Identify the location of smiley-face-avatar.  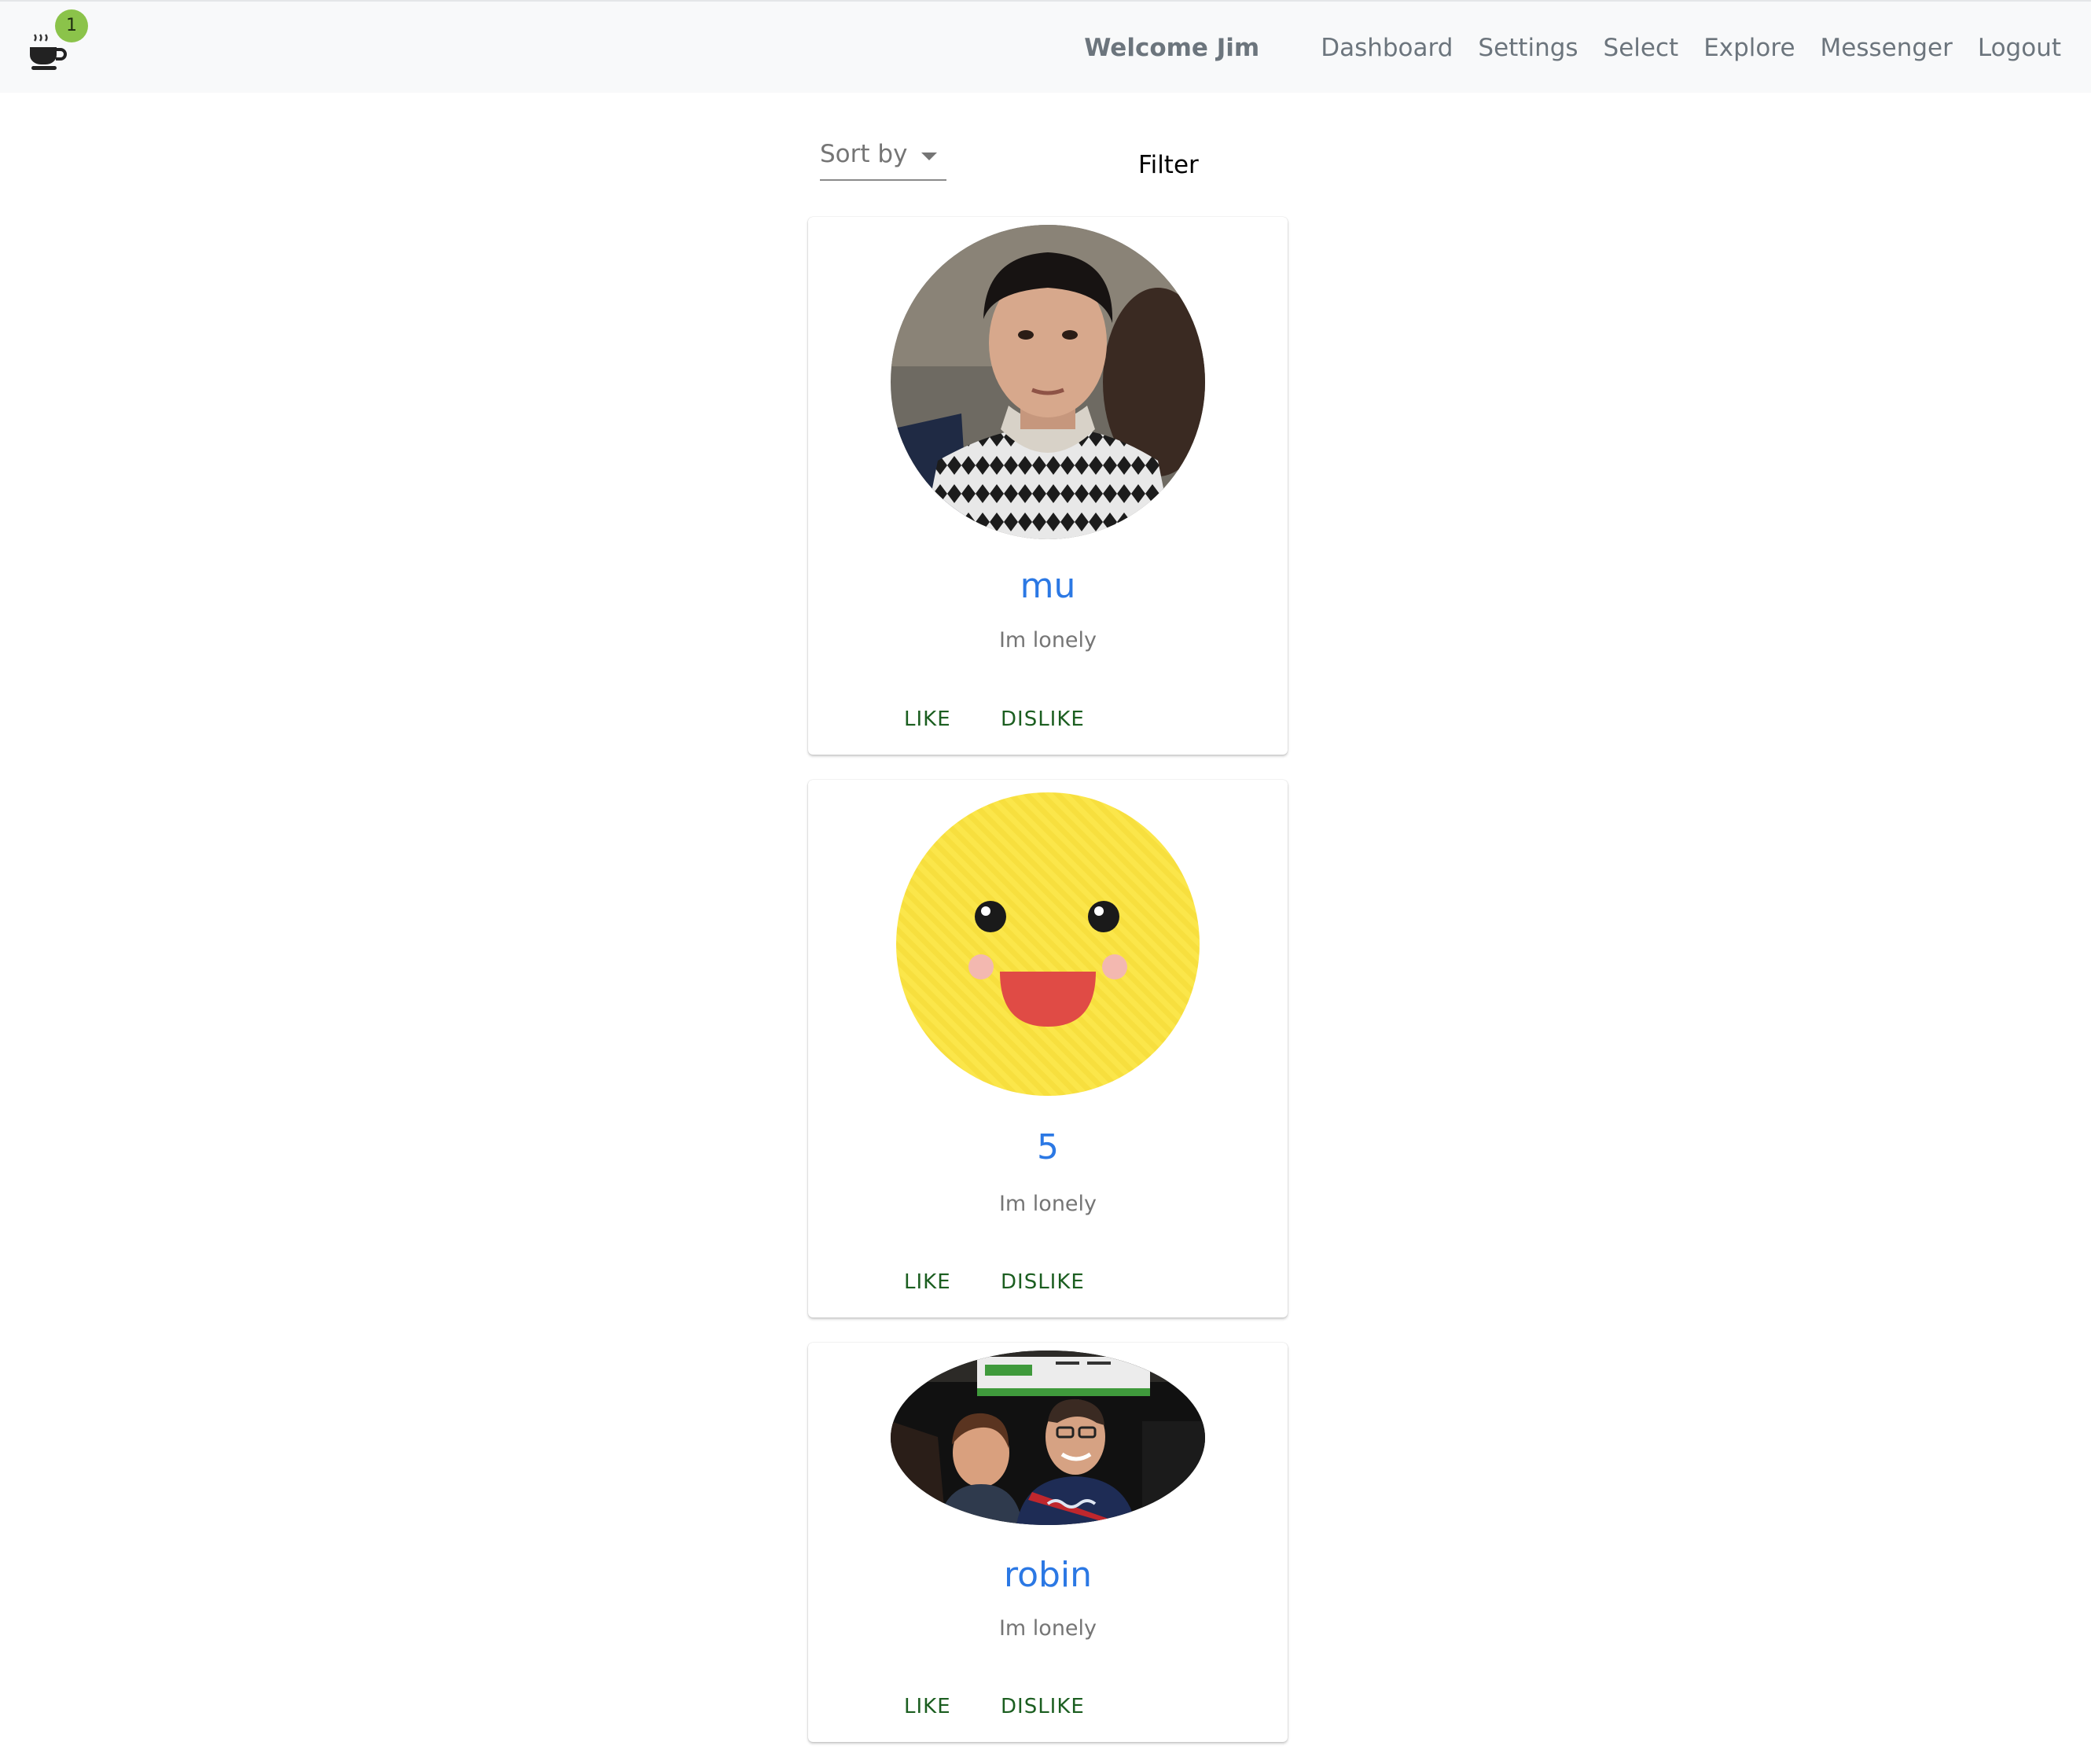
(1048, 944).